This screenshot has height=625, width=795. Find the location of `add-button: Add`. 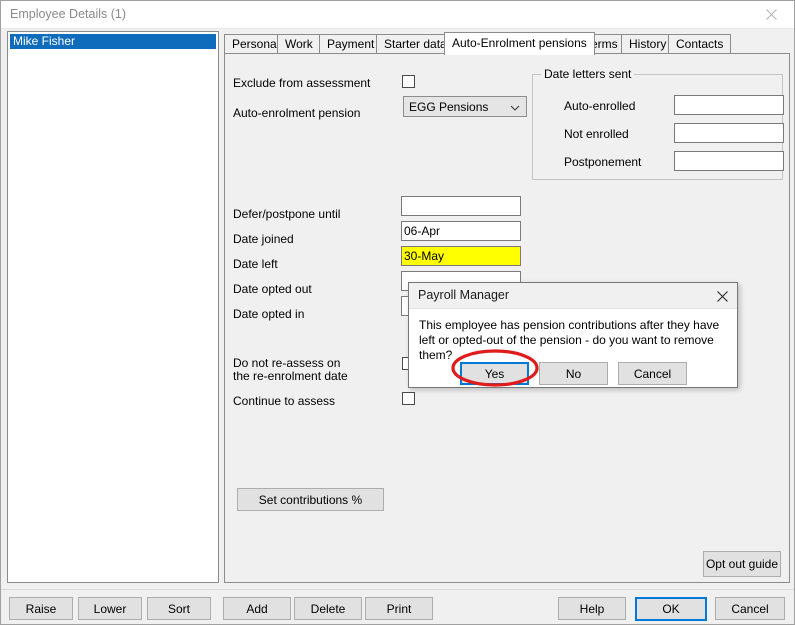

add-button: Add is located at coordinates (257, 608).